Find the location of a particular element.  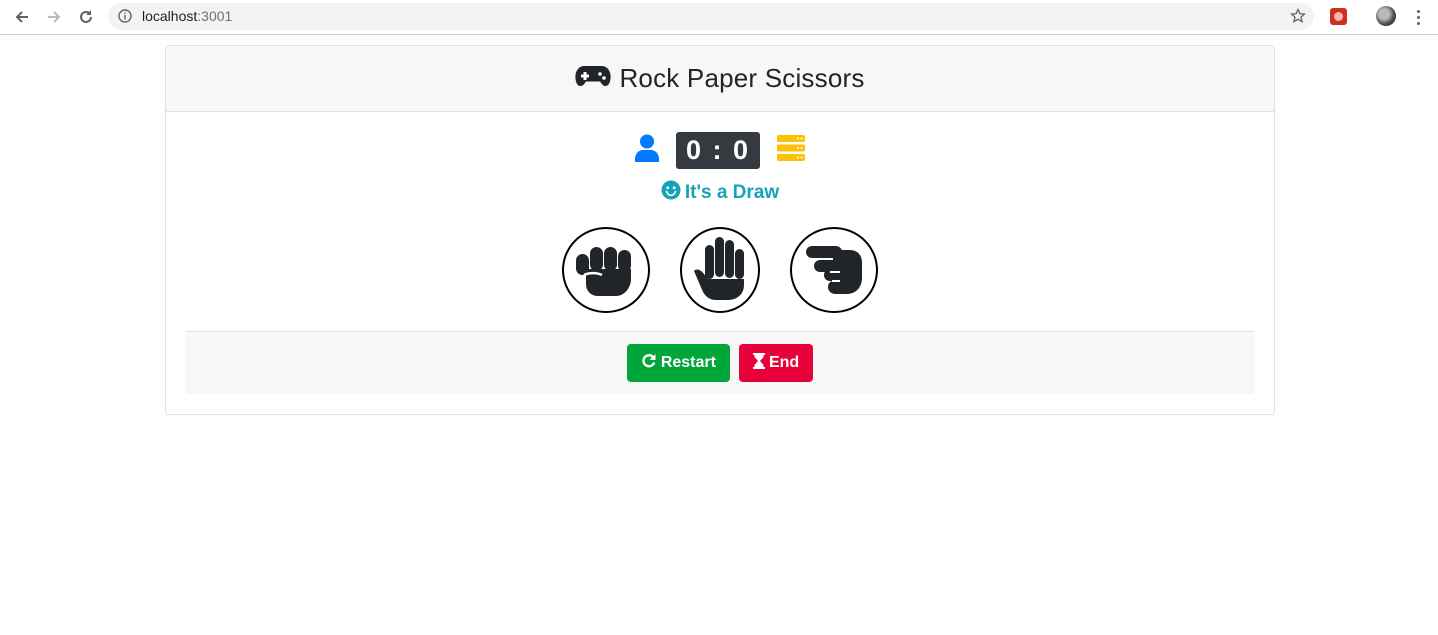

star-icon is located at coordinates (1298, 18).